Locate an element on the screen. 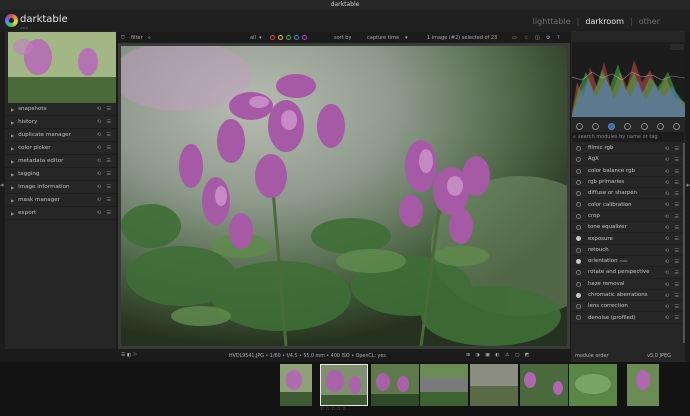 The height and width of the screenshot is (416, 690). star-icon: ☆ is located at coordinates (526, 38).